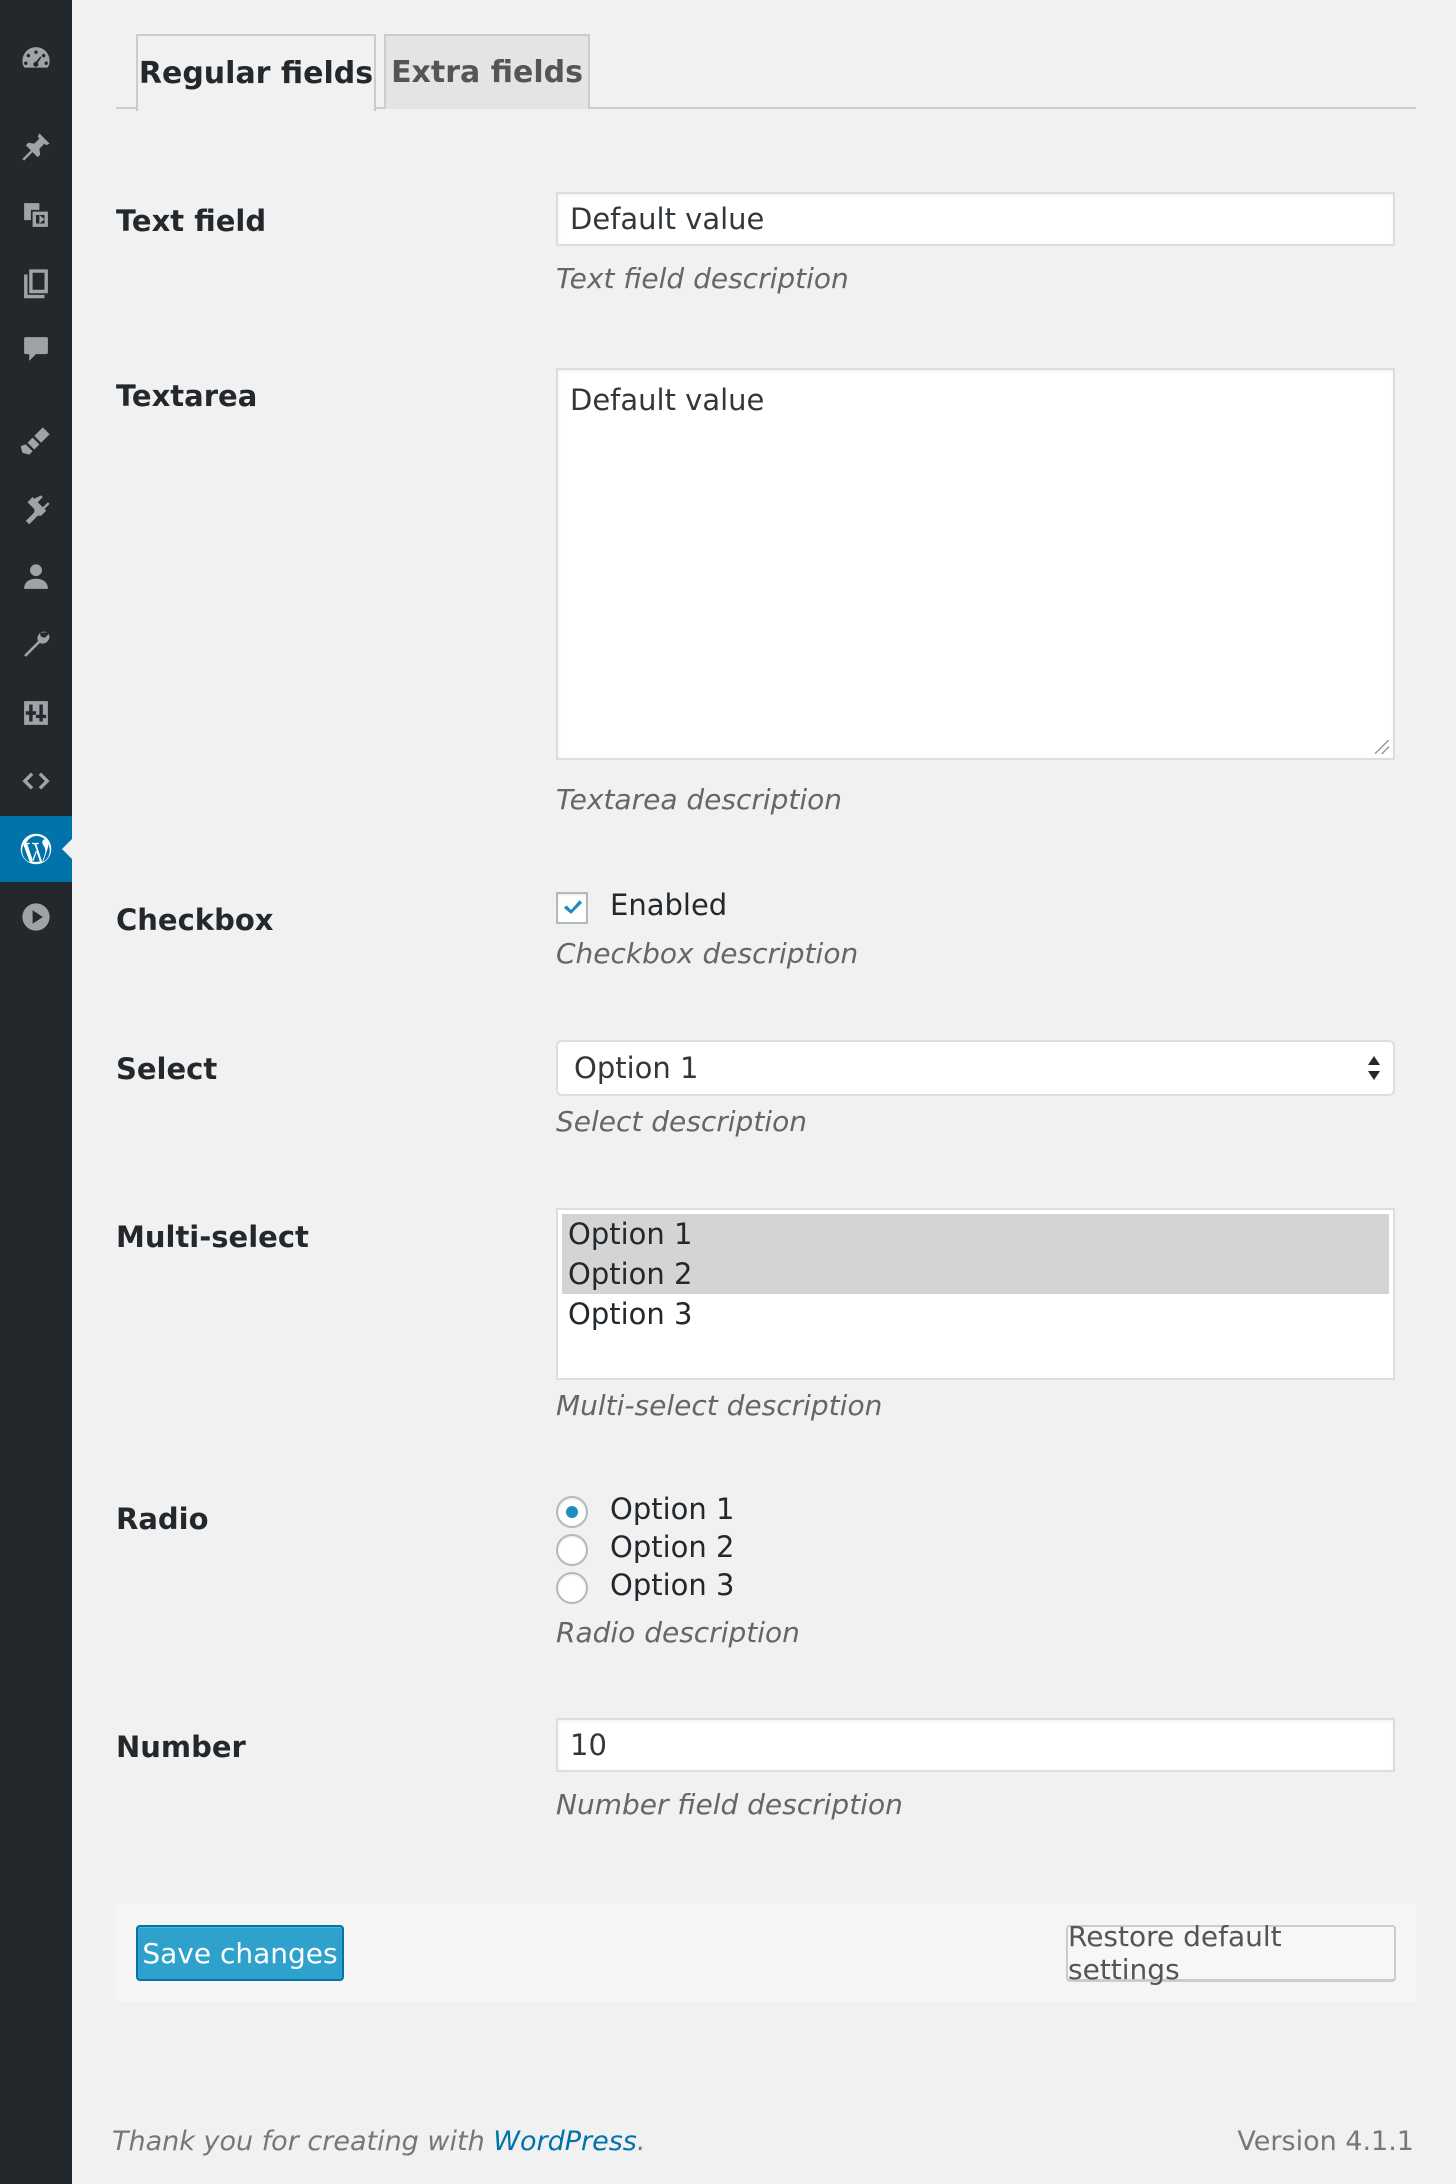 The width and height of the screenshot is (1456, 2184). What do you see at coordinates (36, 59) in the screenshot?
I see `dashboard-icon` at bounding box center [36, 59].